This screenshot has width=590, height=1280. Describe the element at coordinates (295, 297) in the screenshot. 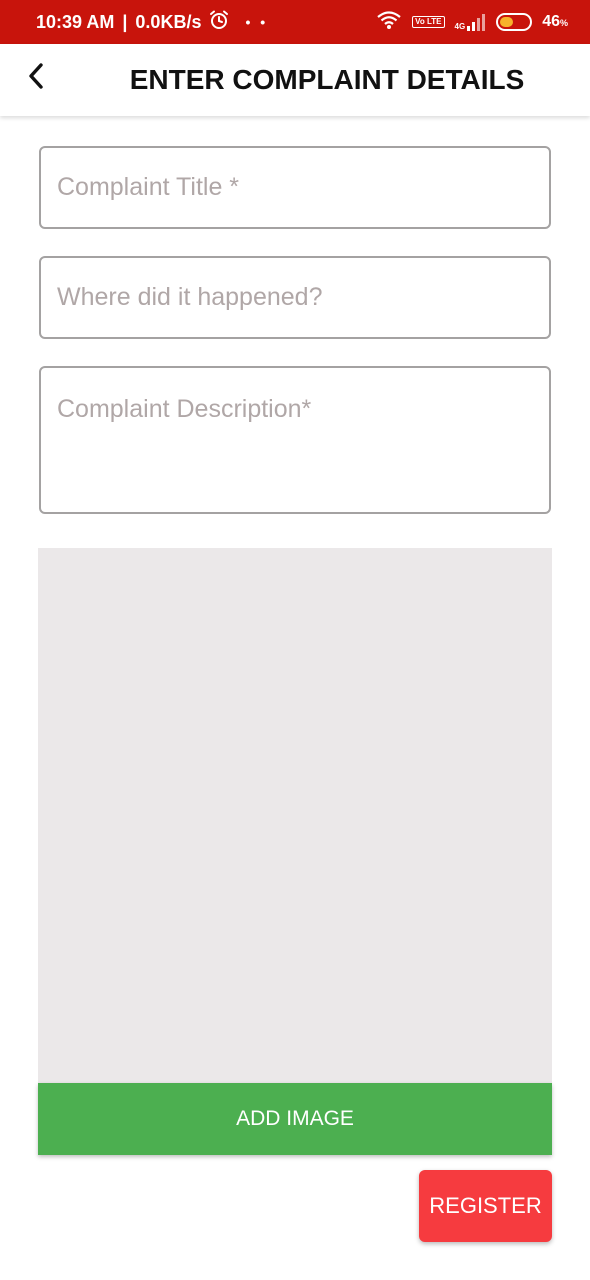

I see `complaint-location-input` at that location.